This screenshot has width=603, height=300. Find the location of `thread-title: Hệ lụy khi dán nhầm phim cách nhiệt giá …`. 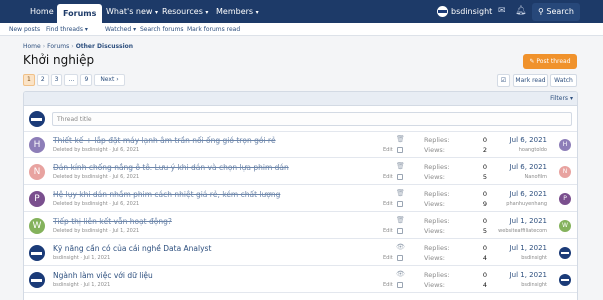

thread-title: Hệ lụy khi dán nhầm phim cách nhiệt giá … is located at coordinates (166, 194).